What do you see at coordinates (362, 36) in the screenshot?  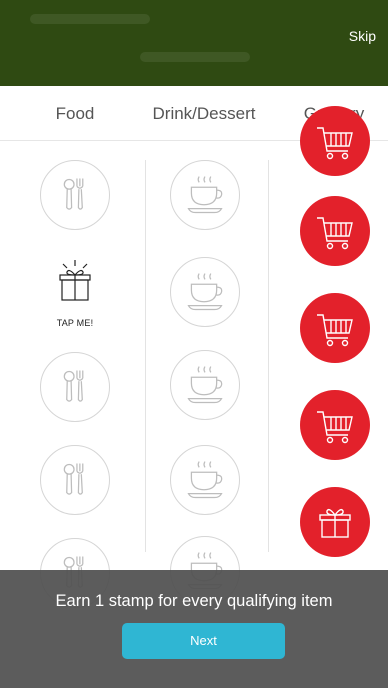 I see `skip-button: Skip` at bounding box center [362, 36].